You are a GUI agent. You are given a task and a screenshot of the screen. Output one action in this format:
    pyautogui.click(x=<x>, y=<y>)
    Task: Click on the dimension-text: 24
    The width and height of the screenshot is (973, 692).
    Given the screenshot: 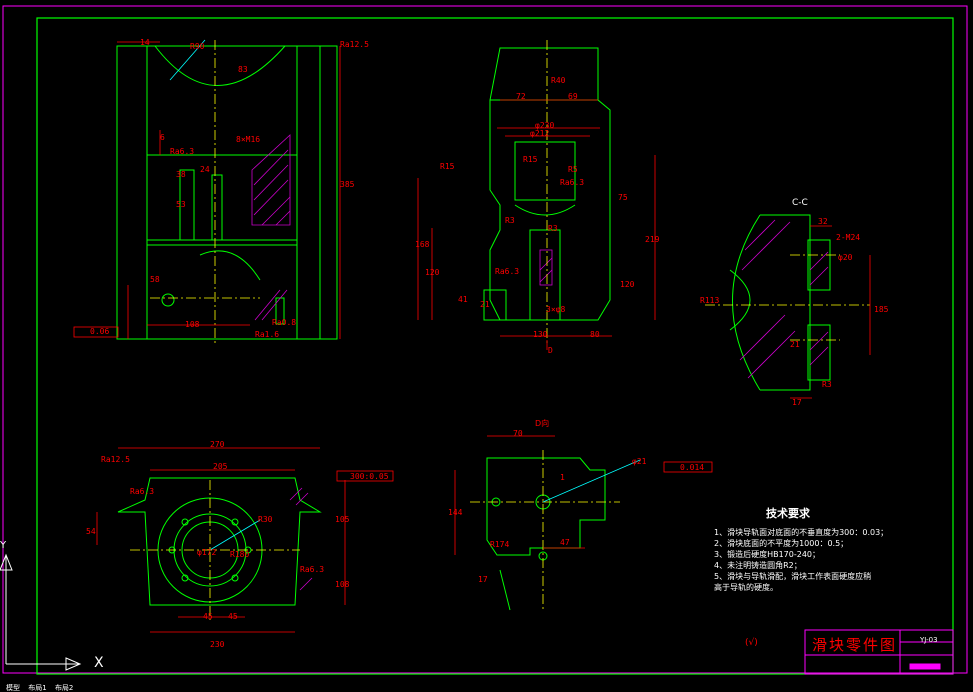 What is the action you would take?
    pyautogui.click(x=205, y=169)
    